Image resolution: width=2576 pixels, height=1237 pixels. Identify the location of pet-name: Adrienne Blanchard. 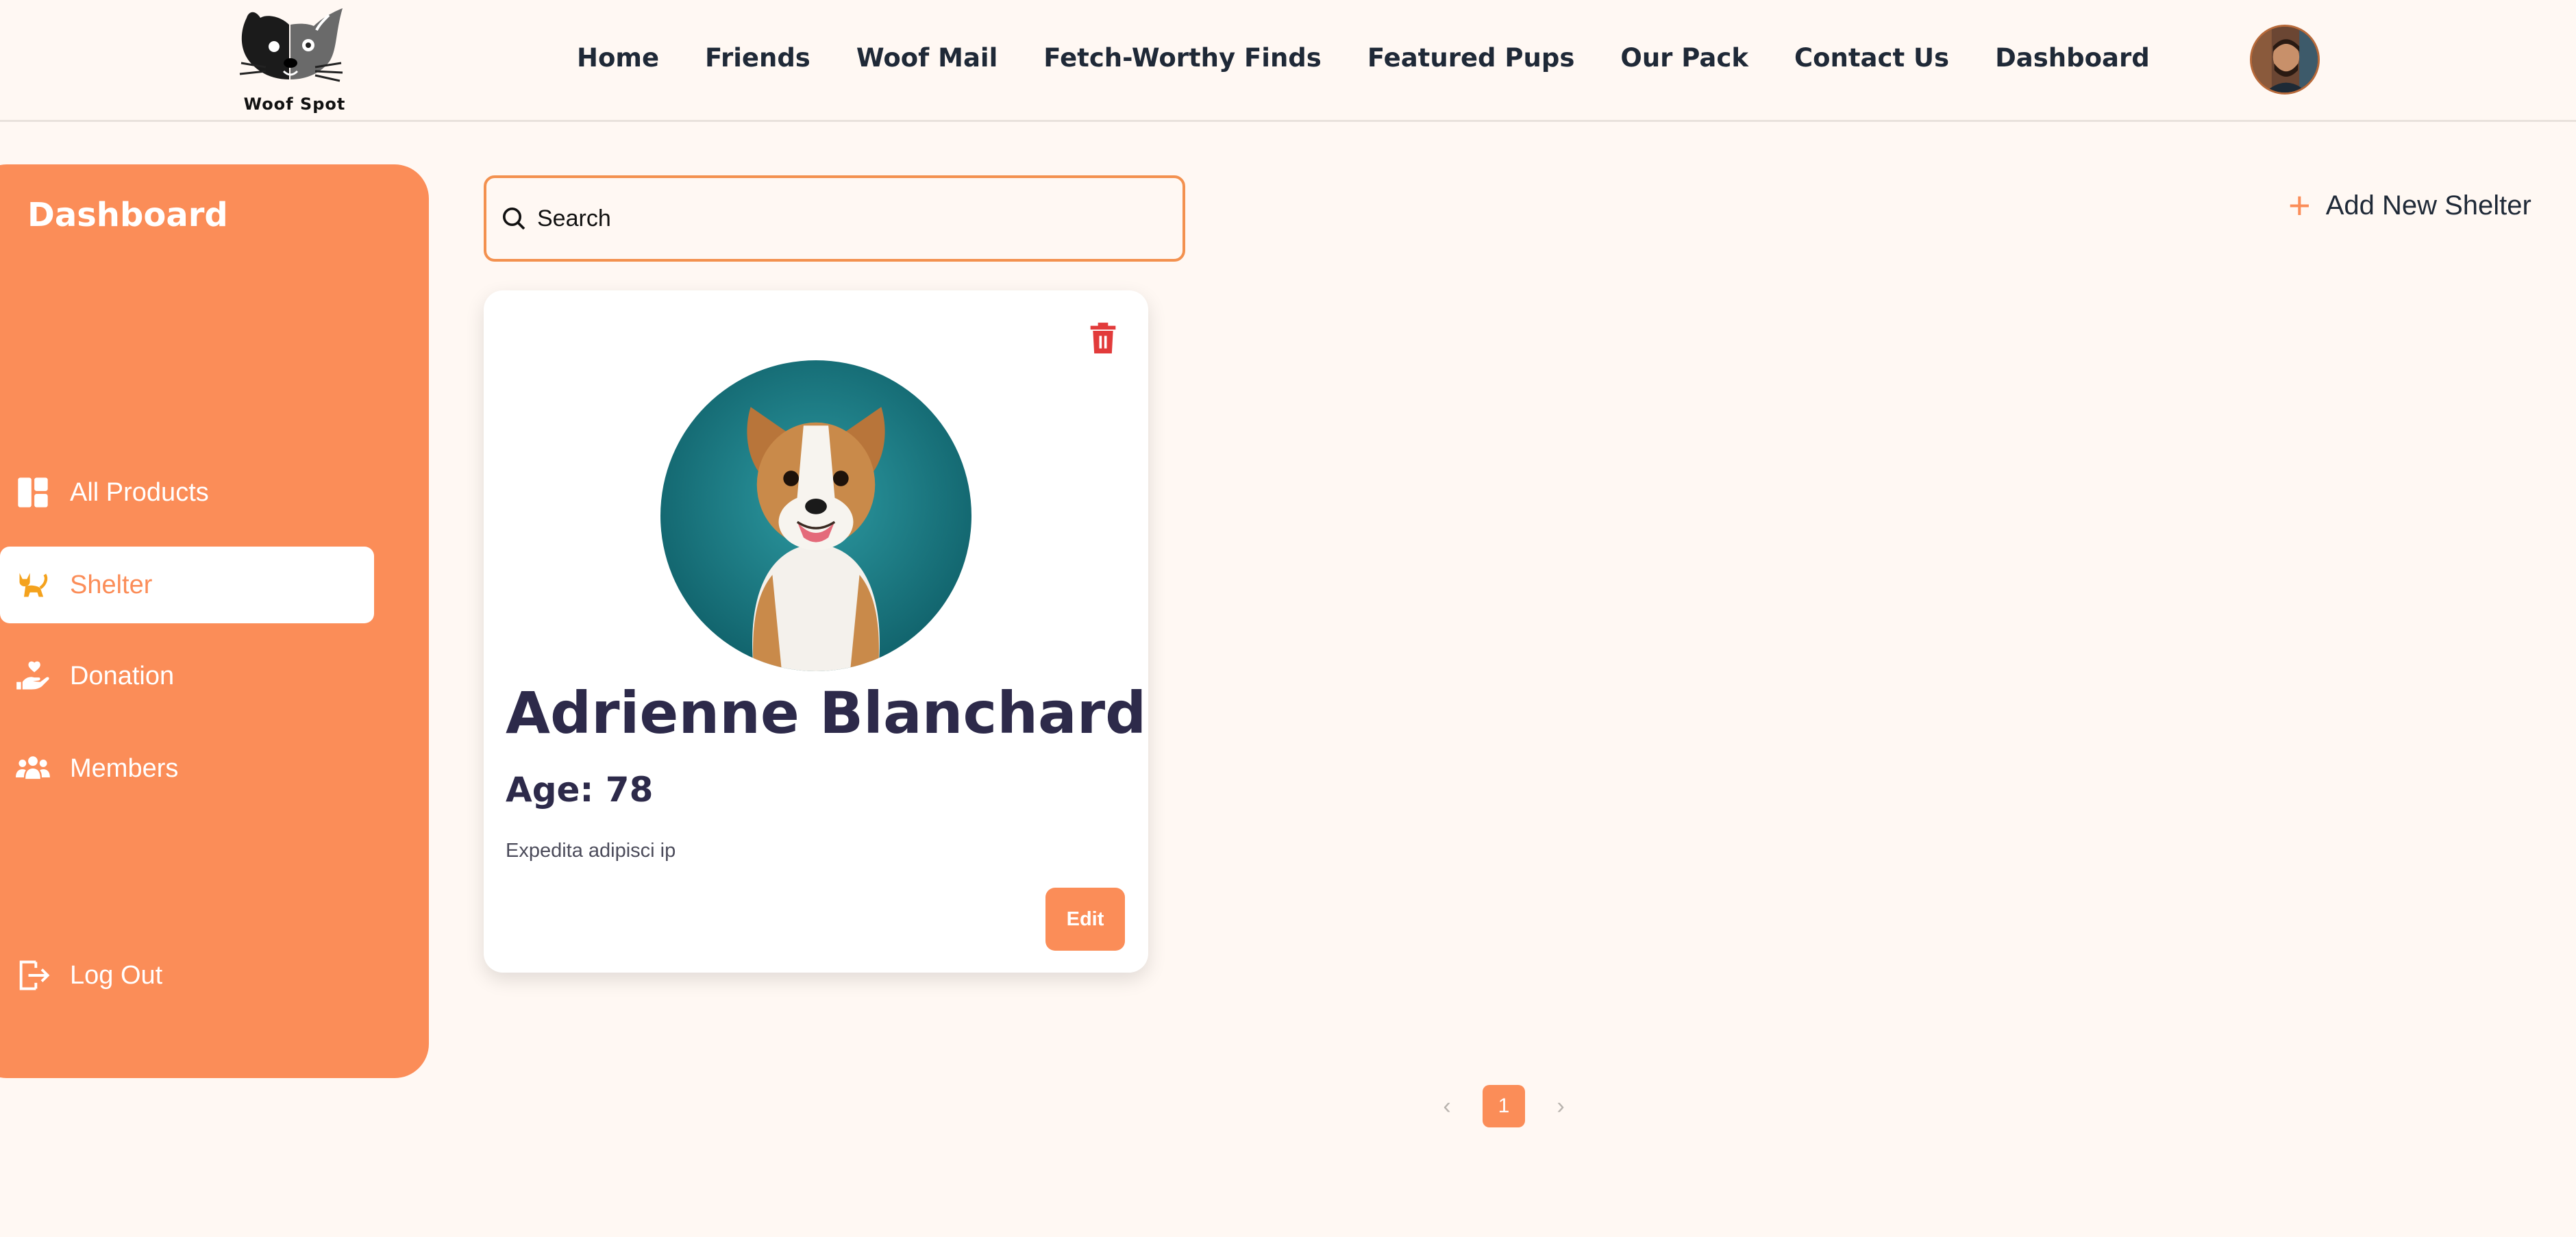
(826, 713).